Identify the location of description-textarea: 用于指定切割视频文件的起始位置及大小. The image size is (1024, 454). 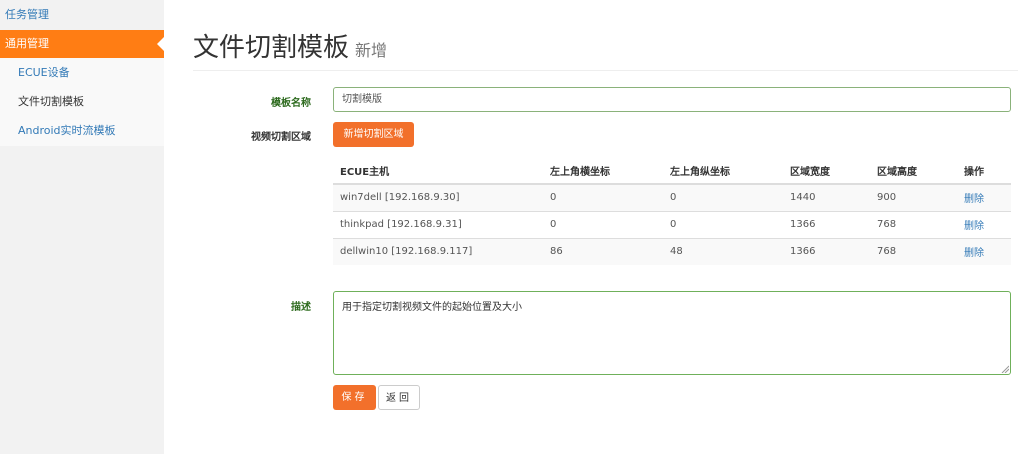
(672, 333).